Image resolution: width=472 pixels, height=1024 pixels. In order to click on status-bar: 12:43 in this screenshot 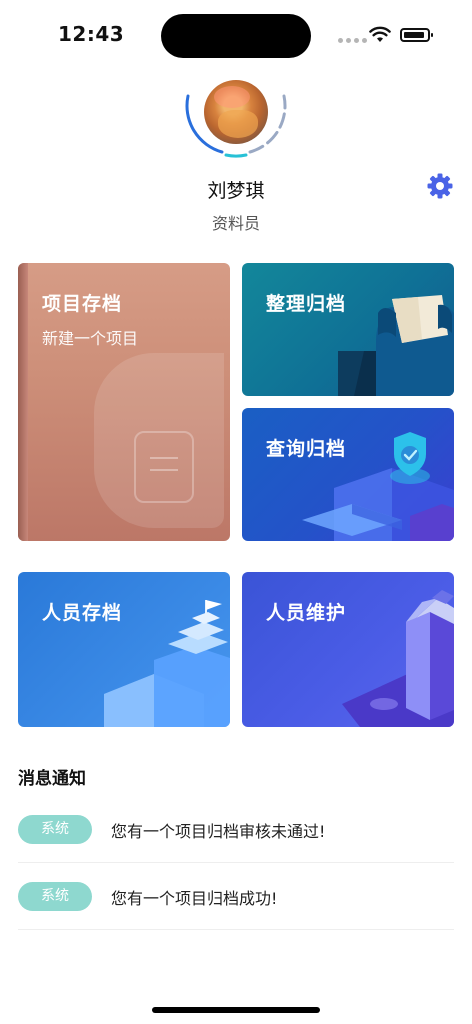, I will do `click(236, 32)`.